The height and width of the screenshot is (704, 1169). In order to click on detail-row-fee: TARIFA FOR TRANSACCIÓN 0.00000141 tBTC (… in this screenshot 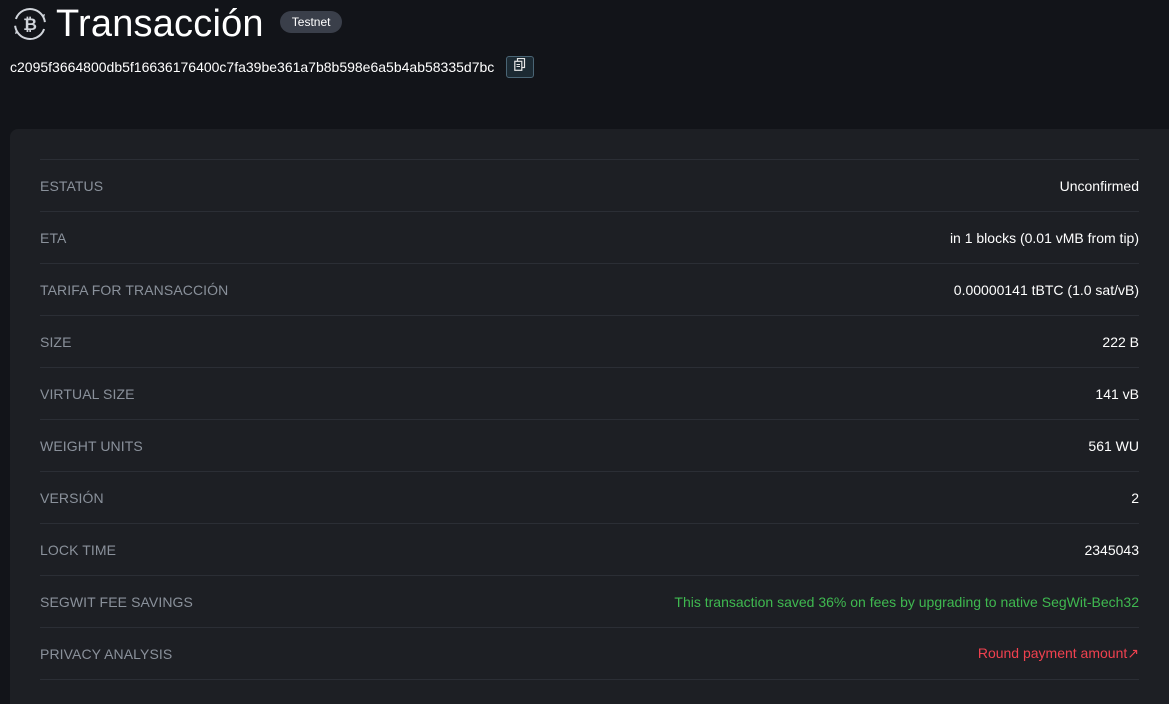, I will do `click(589, 290)`.